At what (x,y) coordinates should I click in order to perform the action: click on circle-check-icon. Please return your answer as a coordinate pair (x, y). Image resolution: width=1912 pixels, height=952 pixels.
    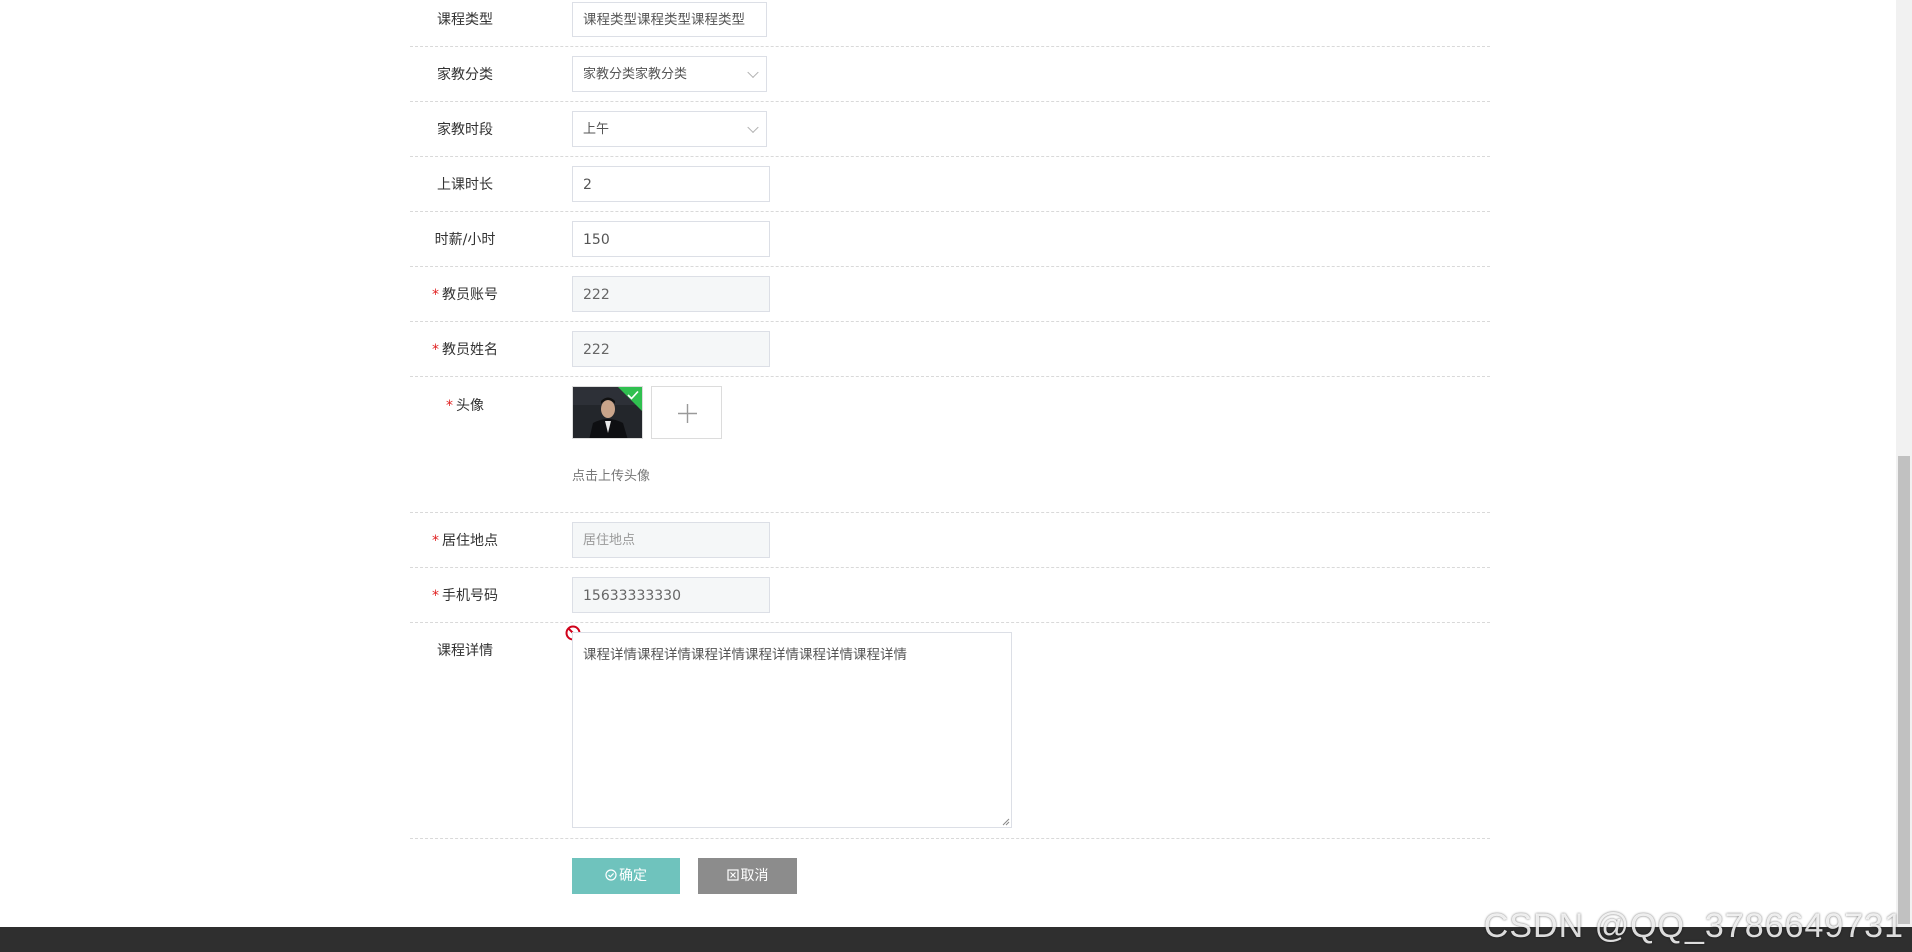
    Looking at the image, I should click on (611, 875).